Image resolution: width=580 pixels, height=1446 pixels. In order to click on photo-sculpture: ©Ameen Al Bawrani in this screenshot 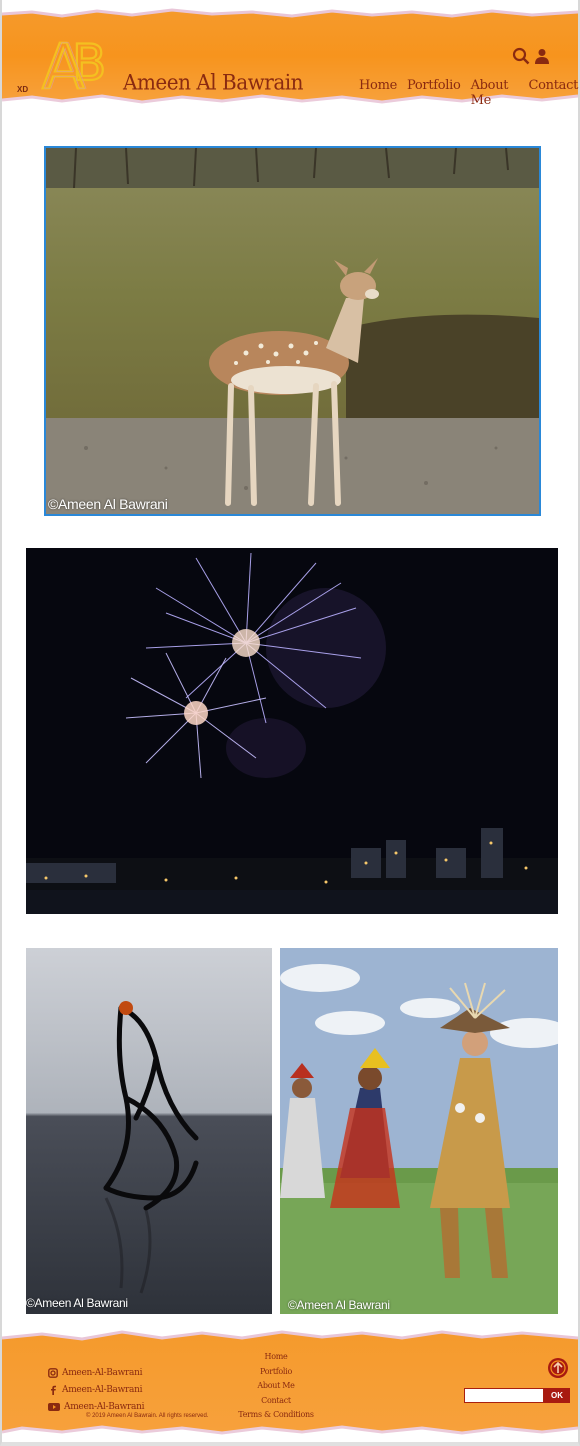, I will do `click(149, 1131)`.